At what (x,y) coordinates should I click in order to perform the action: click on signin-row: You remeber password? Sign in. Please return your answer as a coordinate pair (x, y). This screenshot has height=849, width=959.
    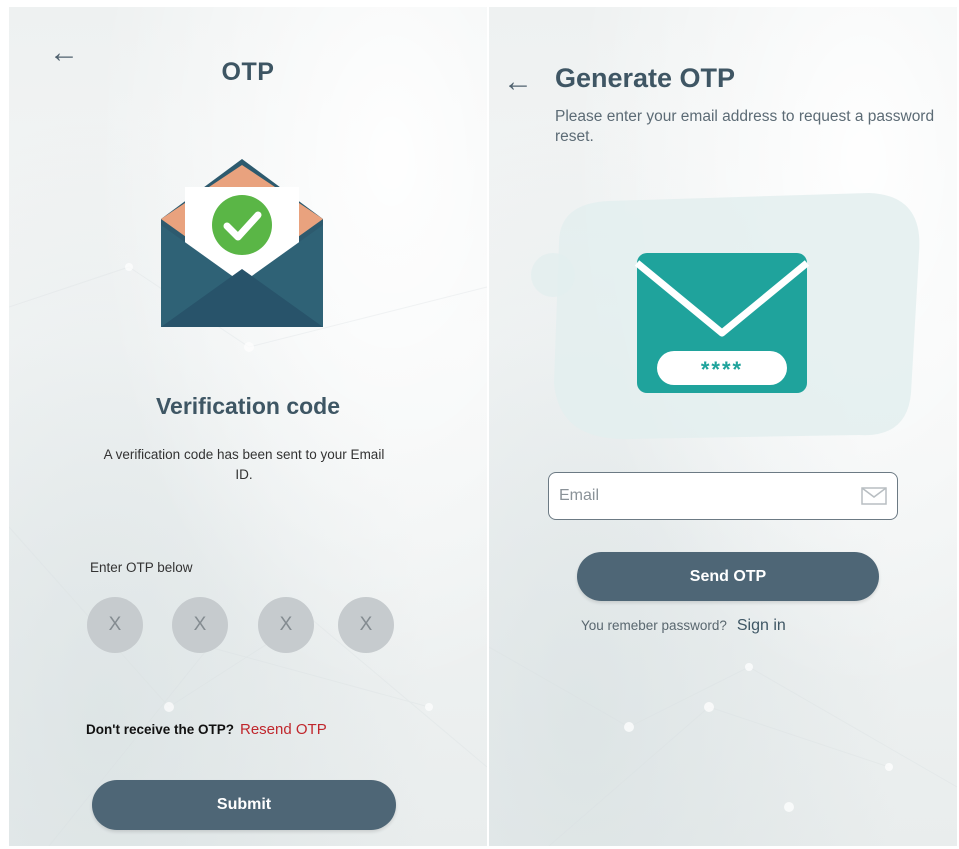
    Looking at the image, I should click on (683, 626).